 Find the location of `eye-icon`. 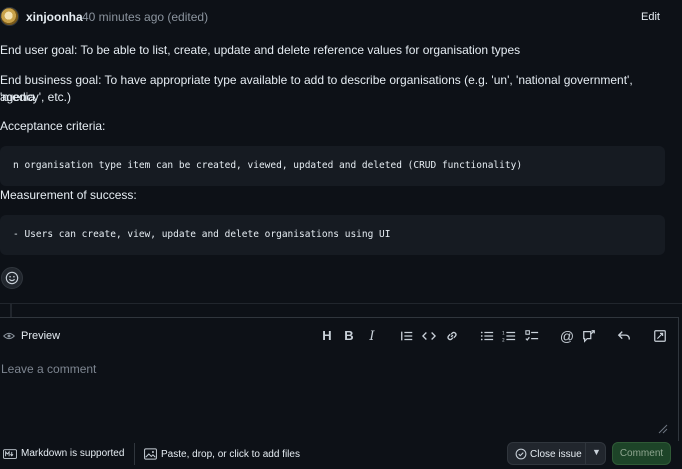

eye-icon is located at coordinates (9, 336).